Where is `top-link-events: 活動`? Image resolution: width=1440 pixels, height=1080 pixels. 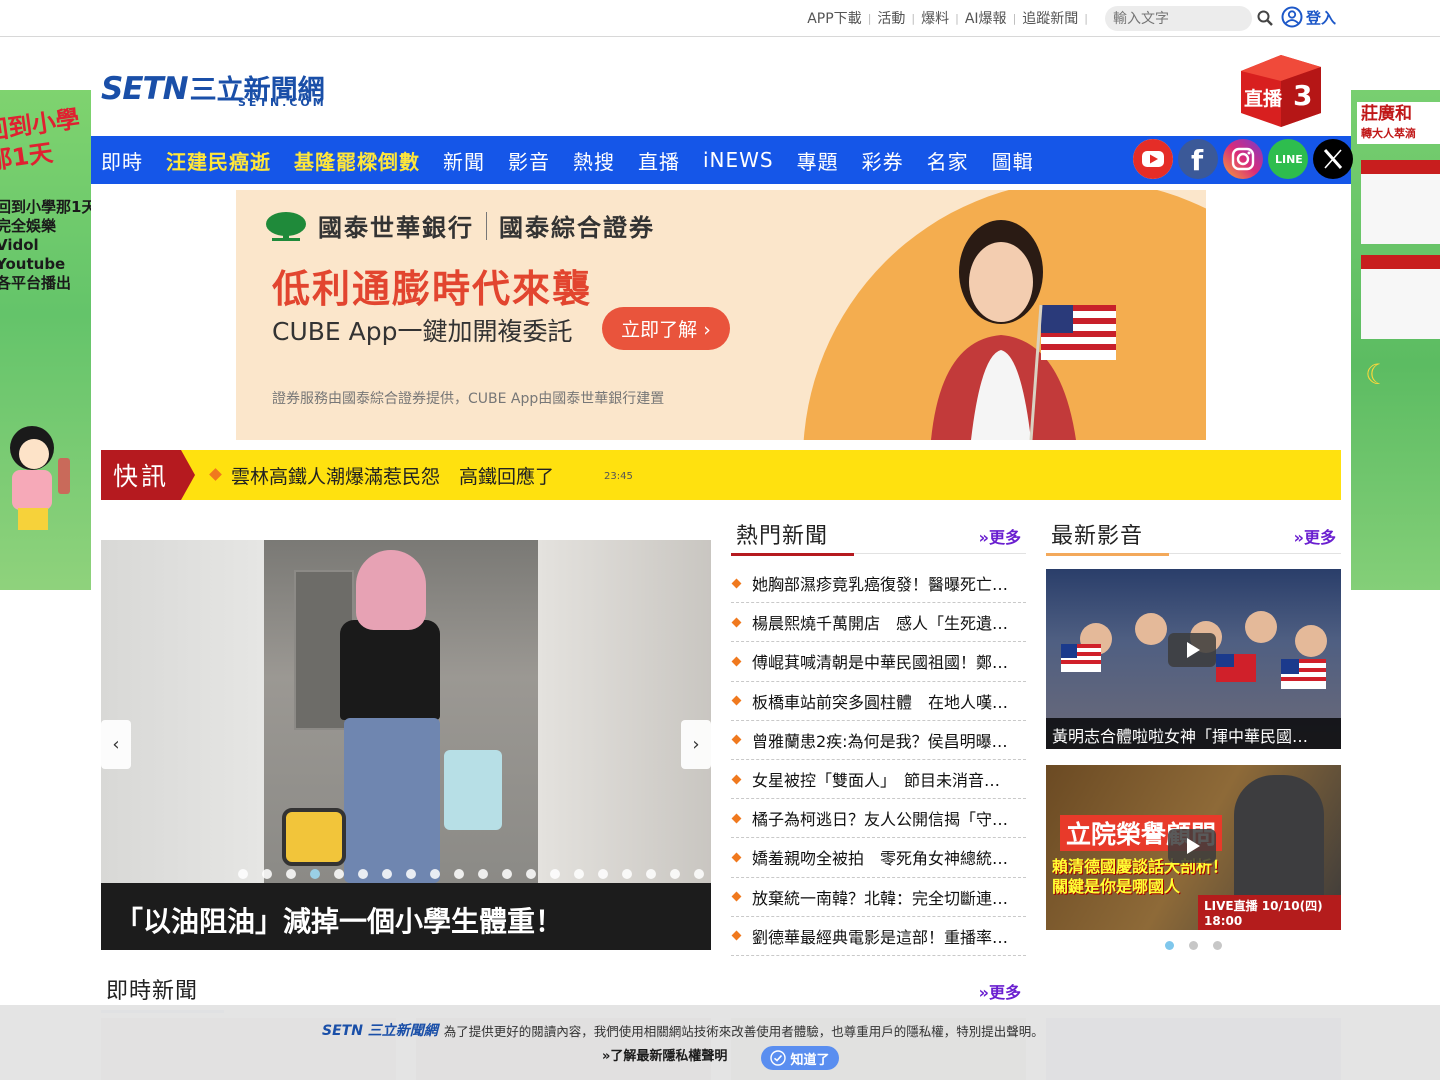
top-link-events: 活動 is located at coordinates (891, 18).